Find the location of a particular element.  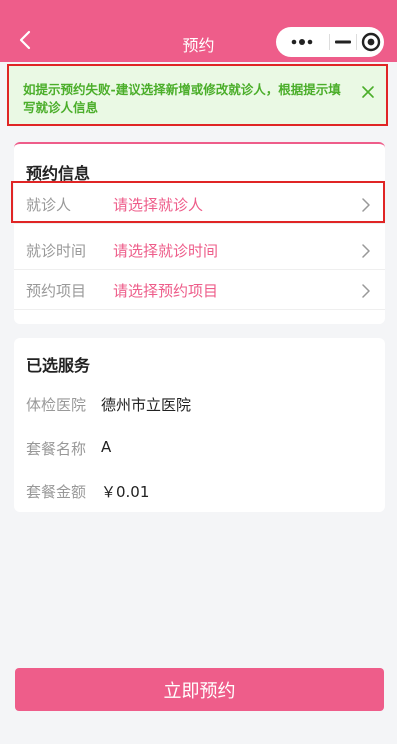

notice-close-button is located at coordinates (368, 92).